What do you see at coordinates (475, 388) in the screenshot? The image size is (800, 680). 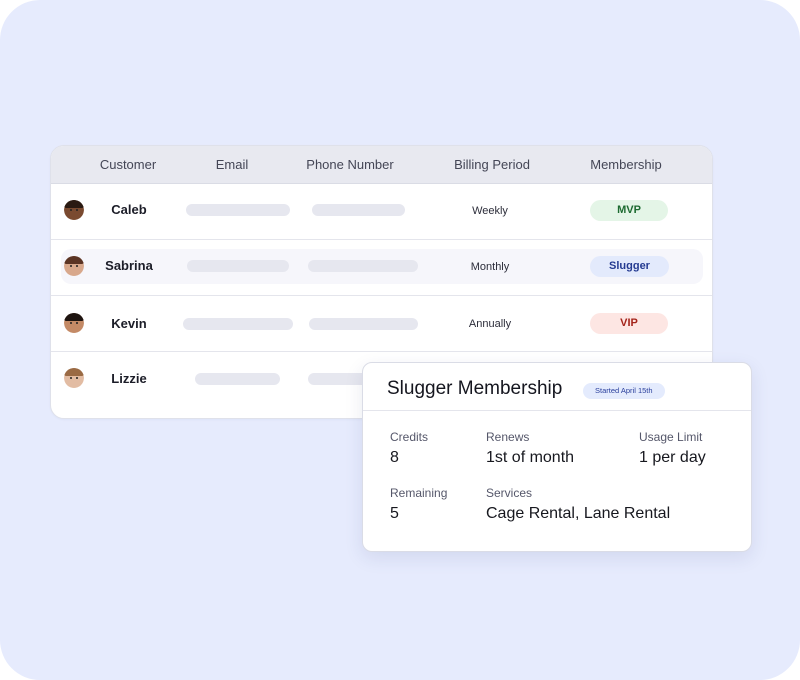 I see `membership-title: Slugger Membership` at bounding box center [475, 388].